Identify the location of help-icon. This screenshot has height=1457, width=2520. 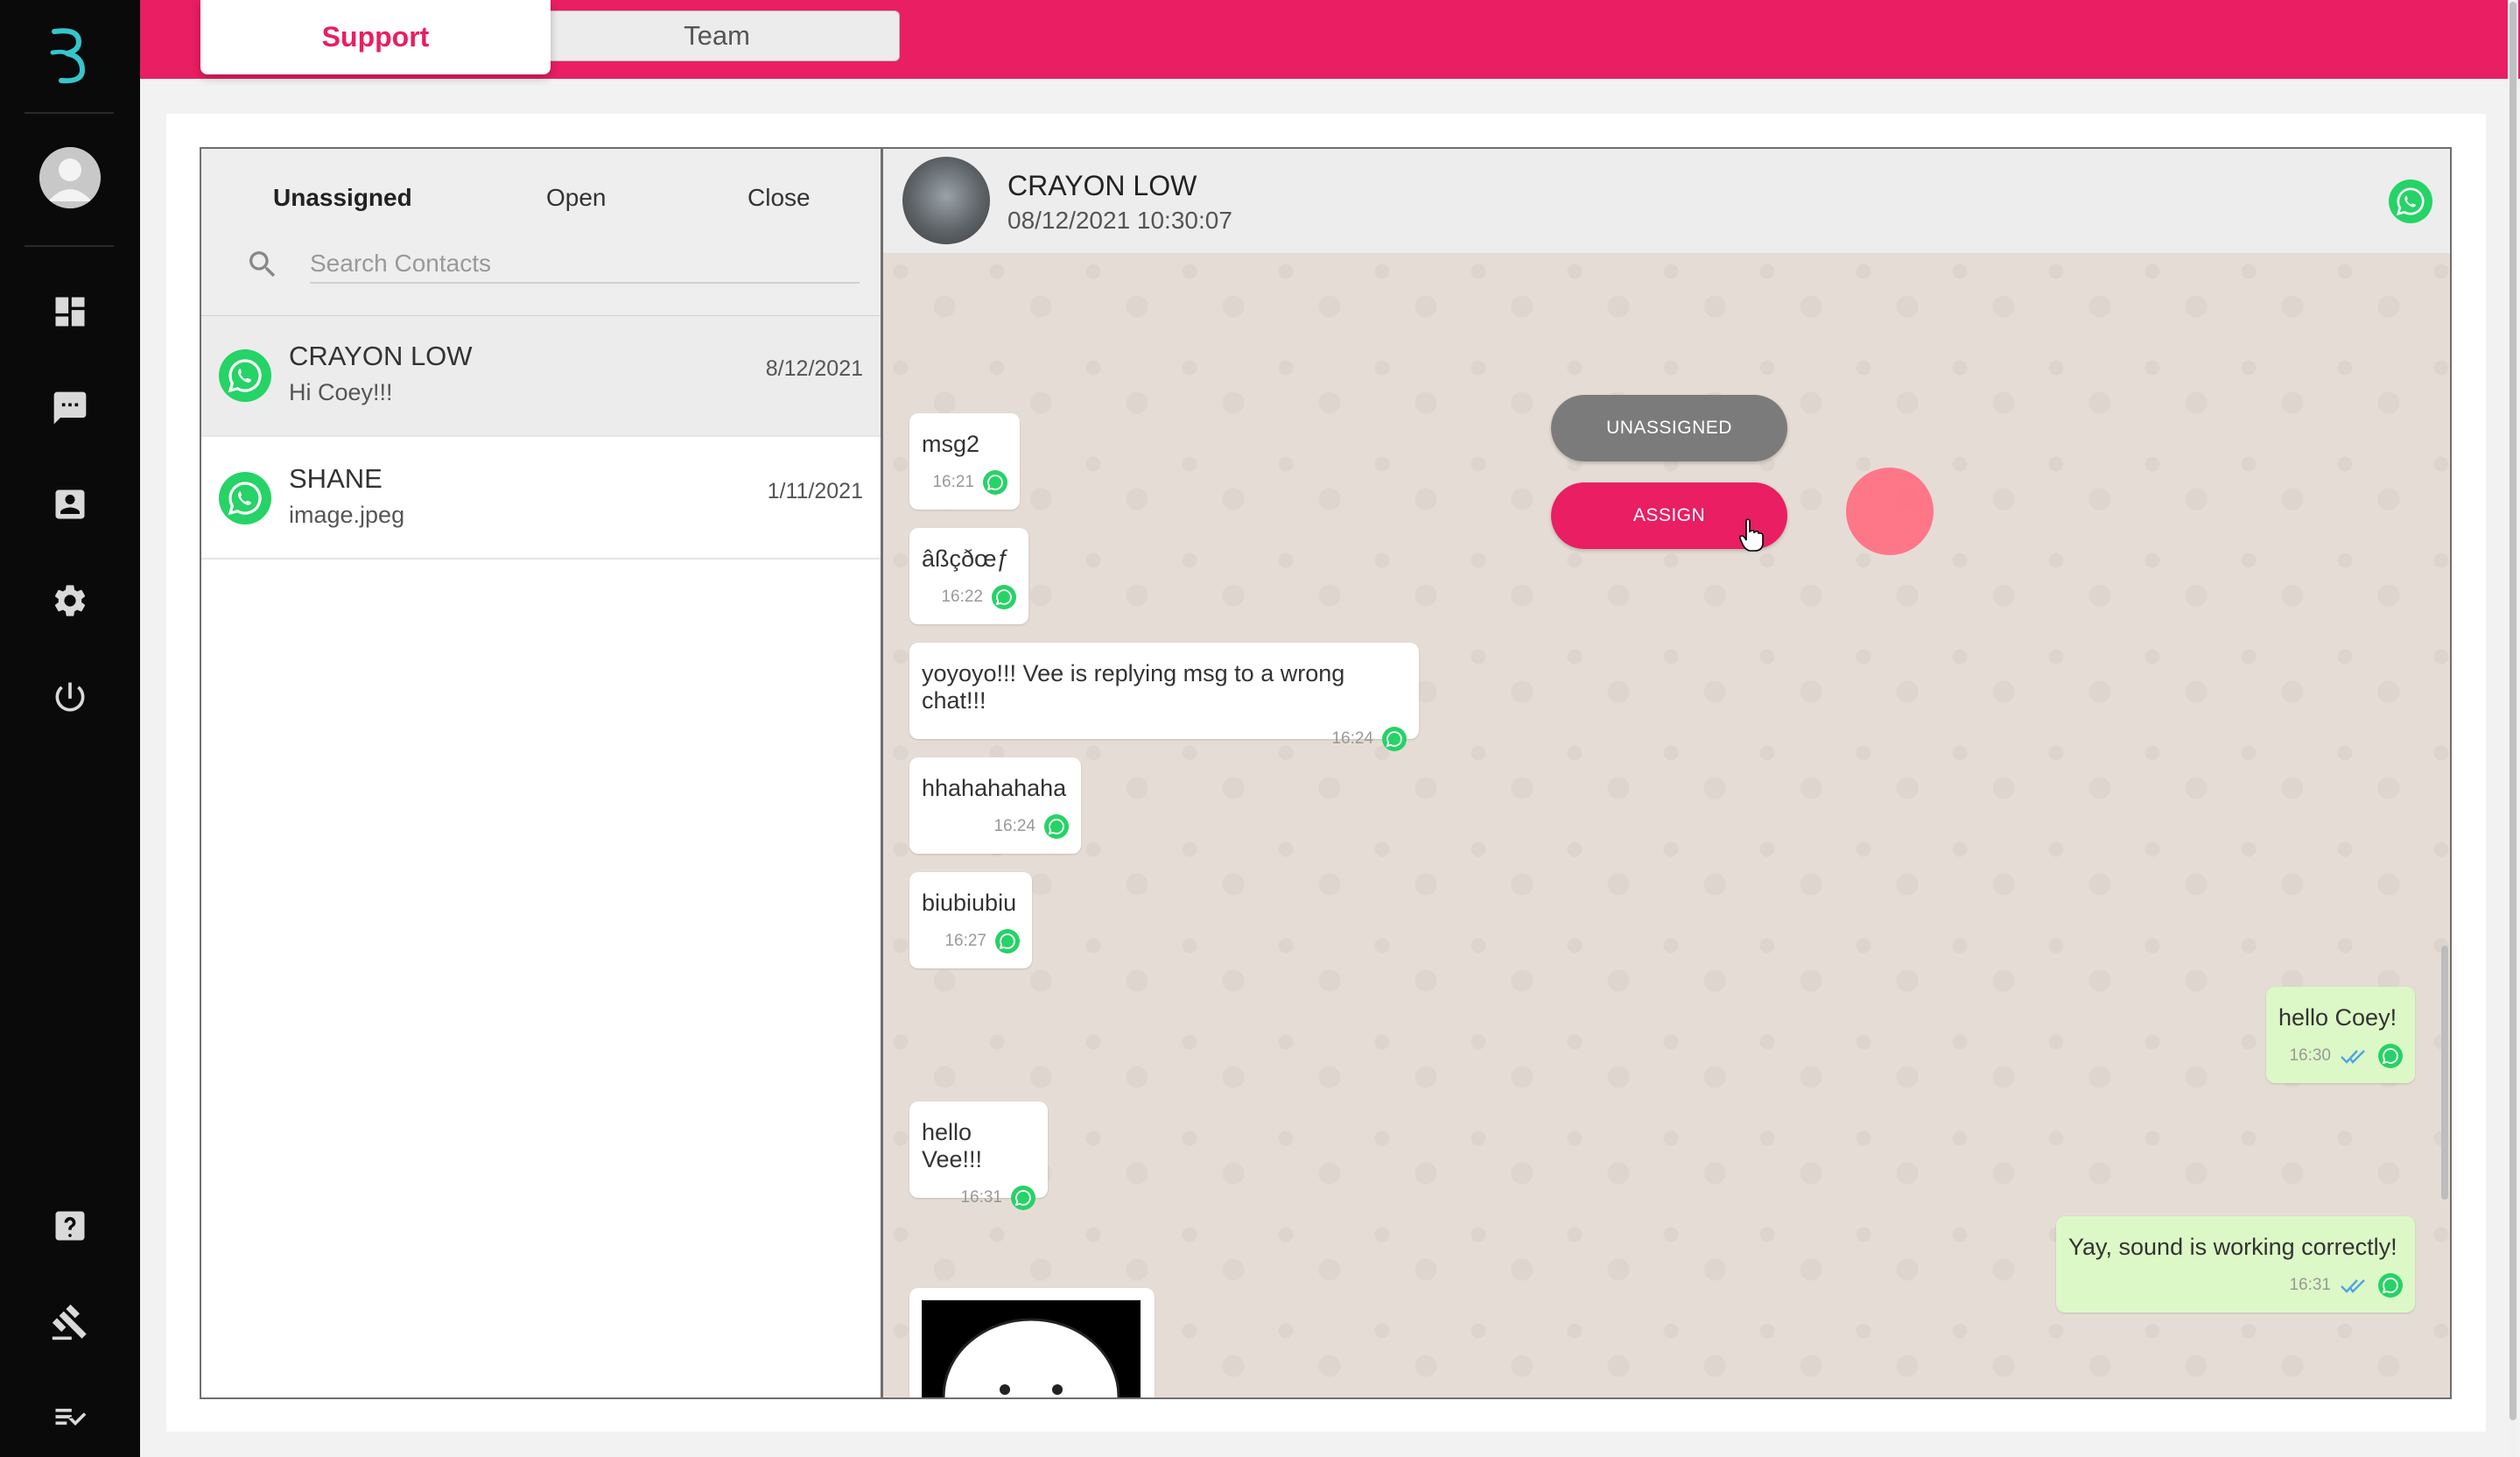
(70, 1226).